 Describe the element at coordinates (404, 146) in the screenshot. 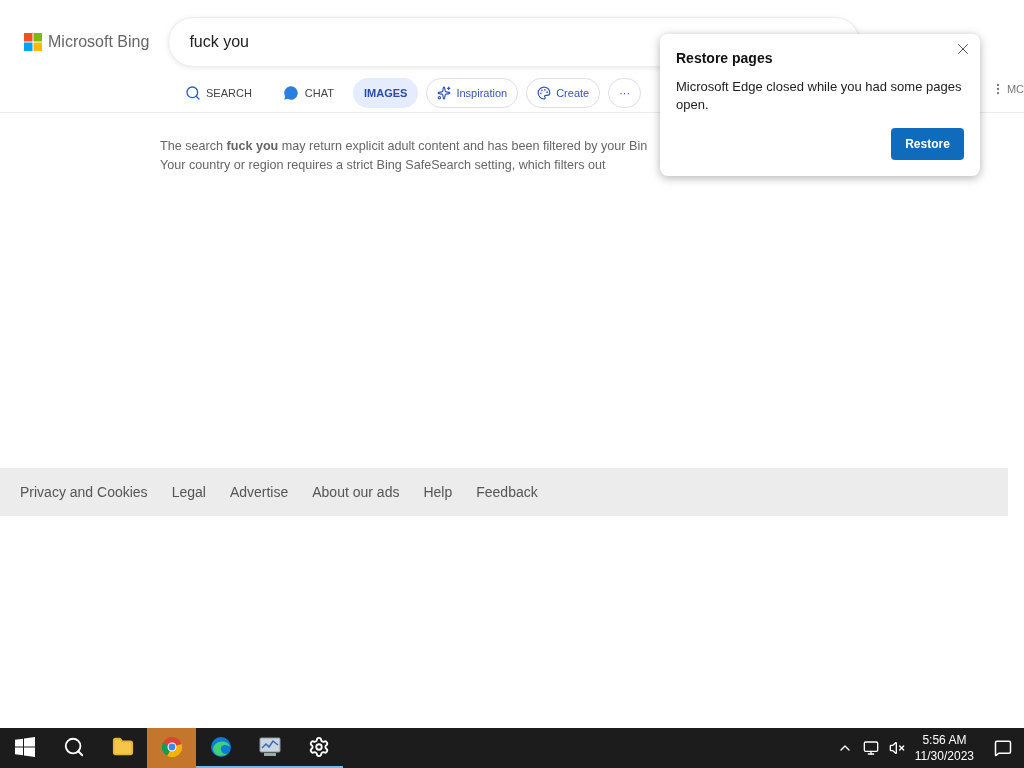

I see `safesearch-message: The search fuck you may return explicit adult content and has been filtered by your Bin` at that location.